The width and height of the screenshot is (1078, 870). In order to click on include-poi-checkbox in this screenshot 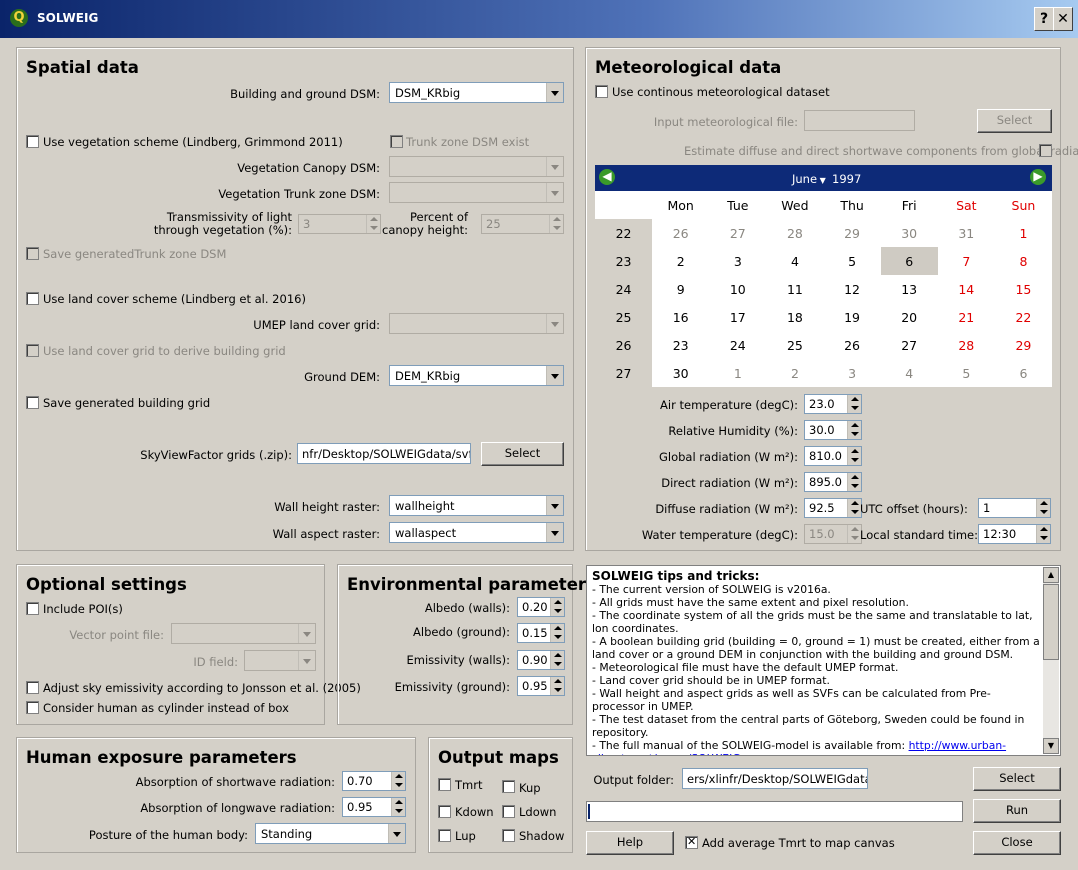, I will do `click(32, 608)`.